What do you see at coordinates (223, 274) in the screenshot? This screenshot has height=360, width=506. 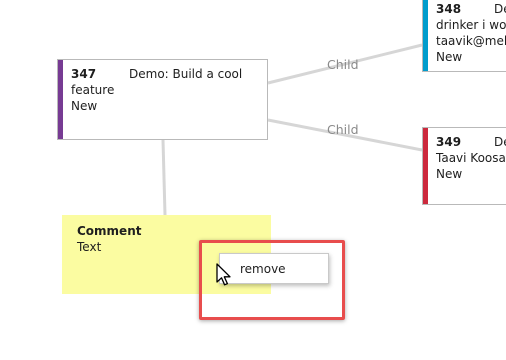 I see `mouse-pointer-icon` at bounding box center [223, 274].